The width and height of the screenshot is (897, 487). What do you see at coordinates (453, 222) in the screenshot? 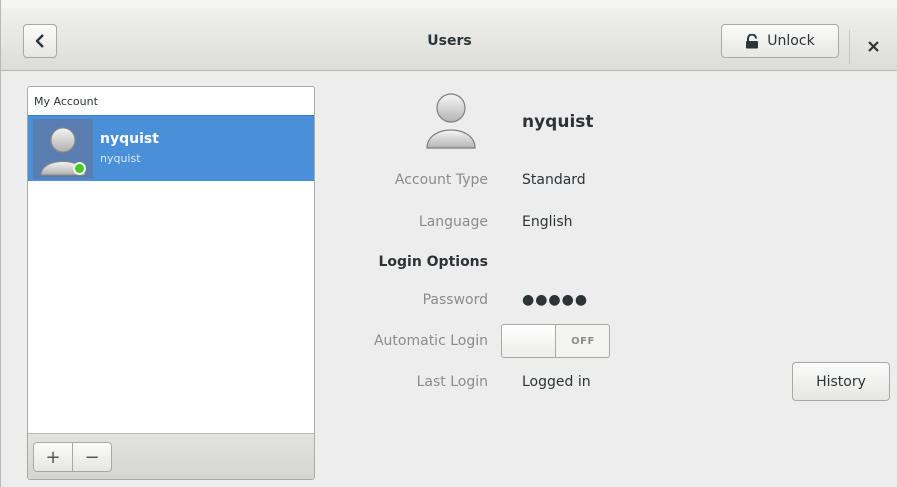
I see `language-label: Language` at bounding box center [453, 222].